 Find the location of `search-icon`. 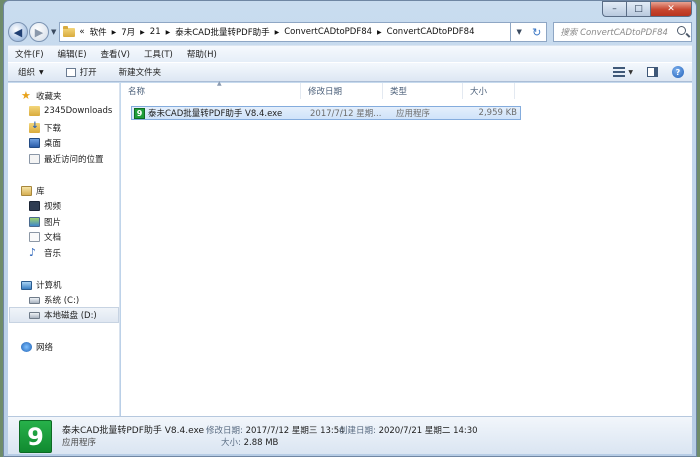

search-icon is located at coordinates (681, 30).